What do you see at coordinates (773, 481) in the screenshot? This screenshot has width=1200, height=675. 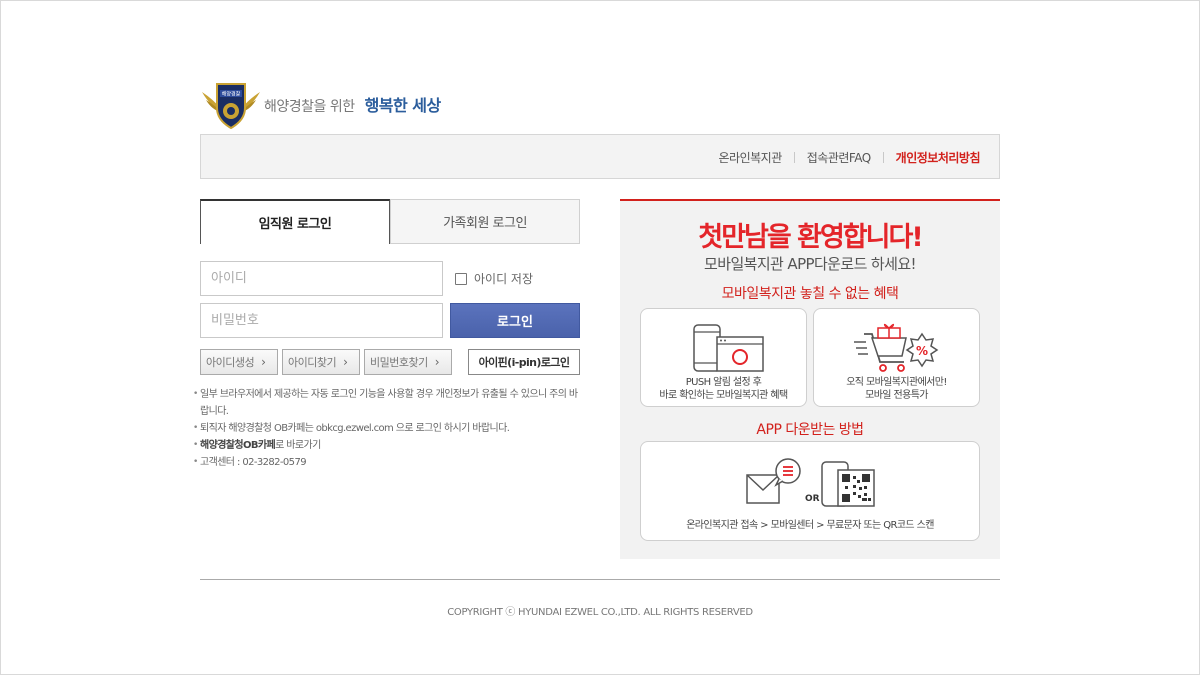 I see `sms-envelope-icon` at bounding box center [773, 481].